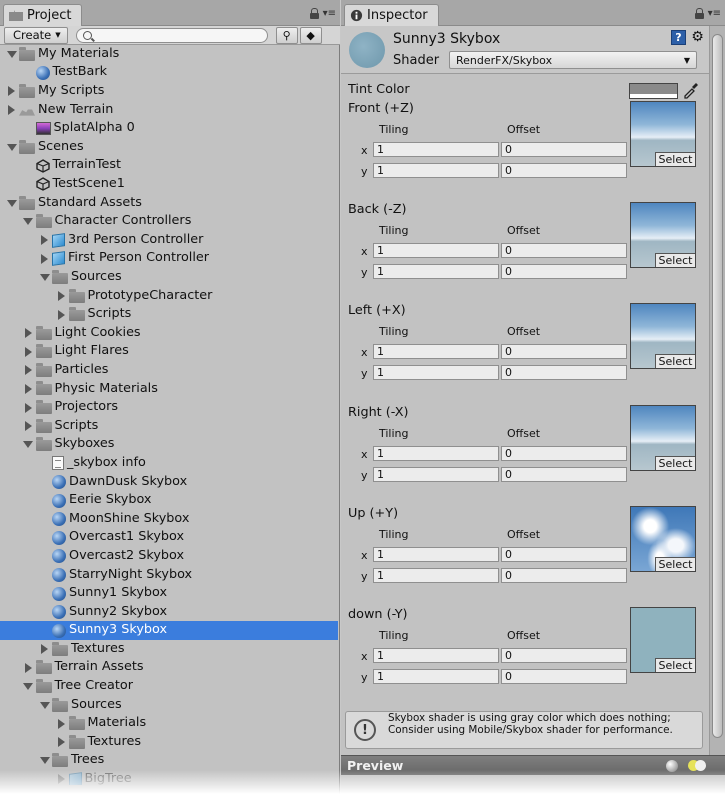 The image size is (725, 794). Describe the element at coordinates (169, 777) in the screenshot. I see `tree-item: BigTree` at that location.